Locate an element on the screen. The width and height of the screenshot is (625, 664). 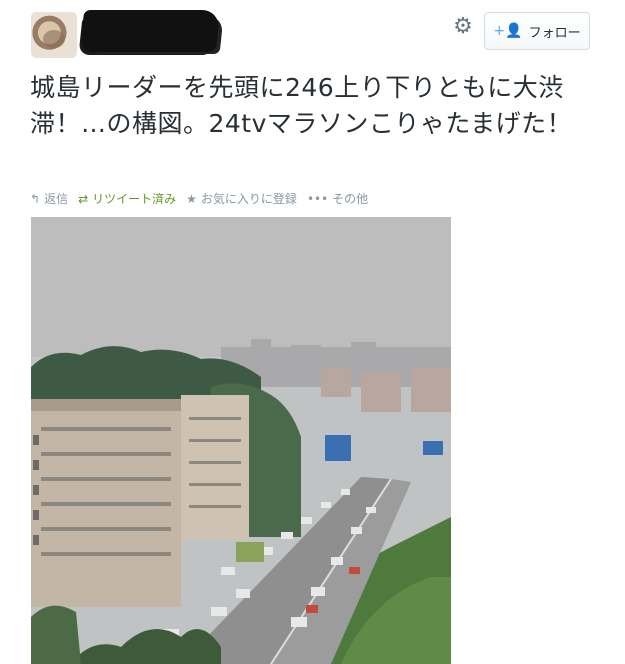
favorite-button: ★ お気に入りに登録 is located at coordinates (241, 198).